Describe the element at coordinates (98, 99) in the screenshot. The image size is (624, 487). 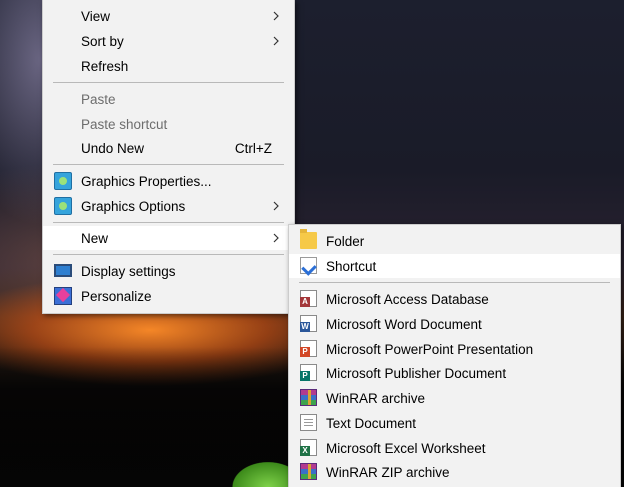
I see `menu-item-label: Paste` at that location.